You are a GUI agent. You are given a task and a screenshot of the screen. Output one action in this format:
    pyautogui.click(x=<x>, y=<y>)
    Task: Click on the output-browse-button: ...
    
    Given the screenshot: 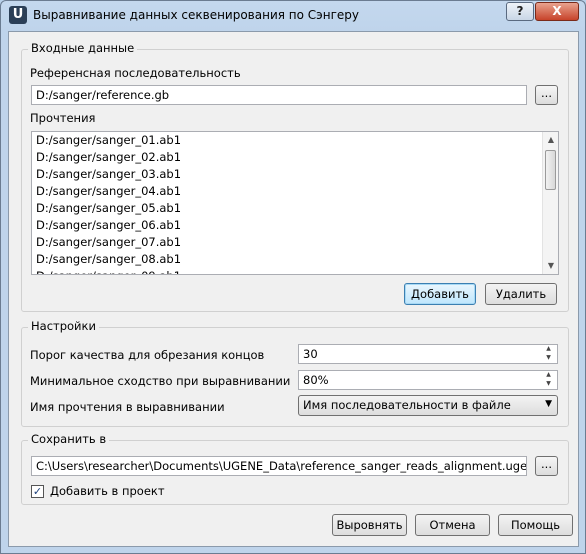 What is the action you would take?
    pyautogui.click(x=546, y=466)
    